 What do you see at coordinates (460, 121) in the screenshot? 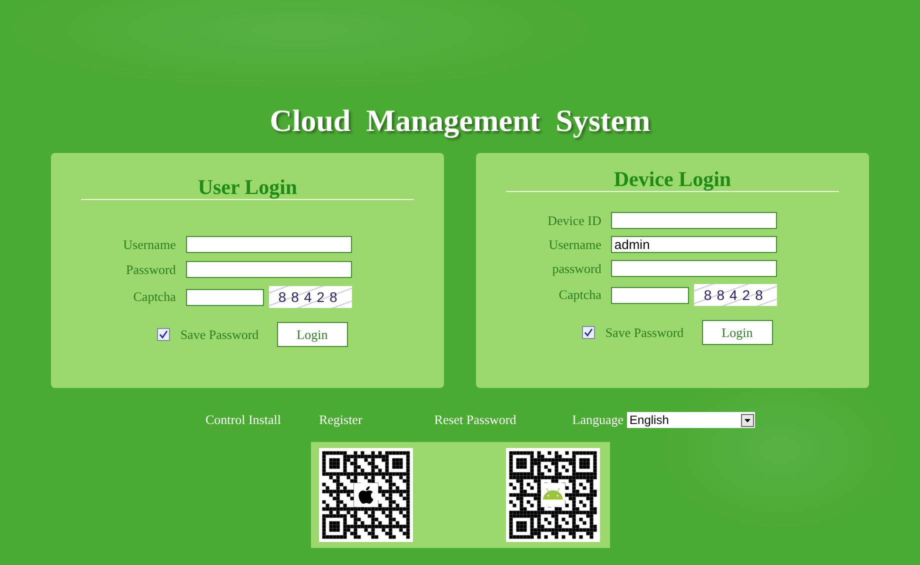
I see `page-title: Cloud Management System` at bounding box center [460, 121].